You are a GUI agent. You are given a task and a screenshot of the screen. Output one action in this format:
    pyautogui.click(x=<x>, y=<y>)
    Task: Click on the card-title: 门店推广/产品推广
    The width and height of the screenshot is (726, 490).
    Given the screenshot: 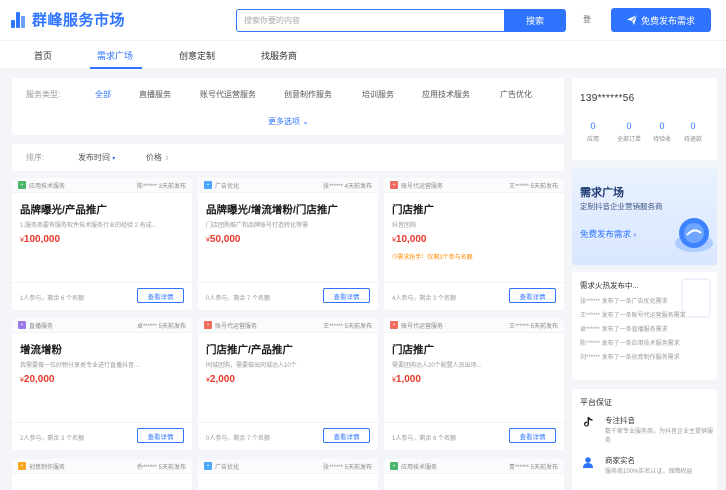 What is the action you would take?
    pyautogui.click(x=249, y=350)
    